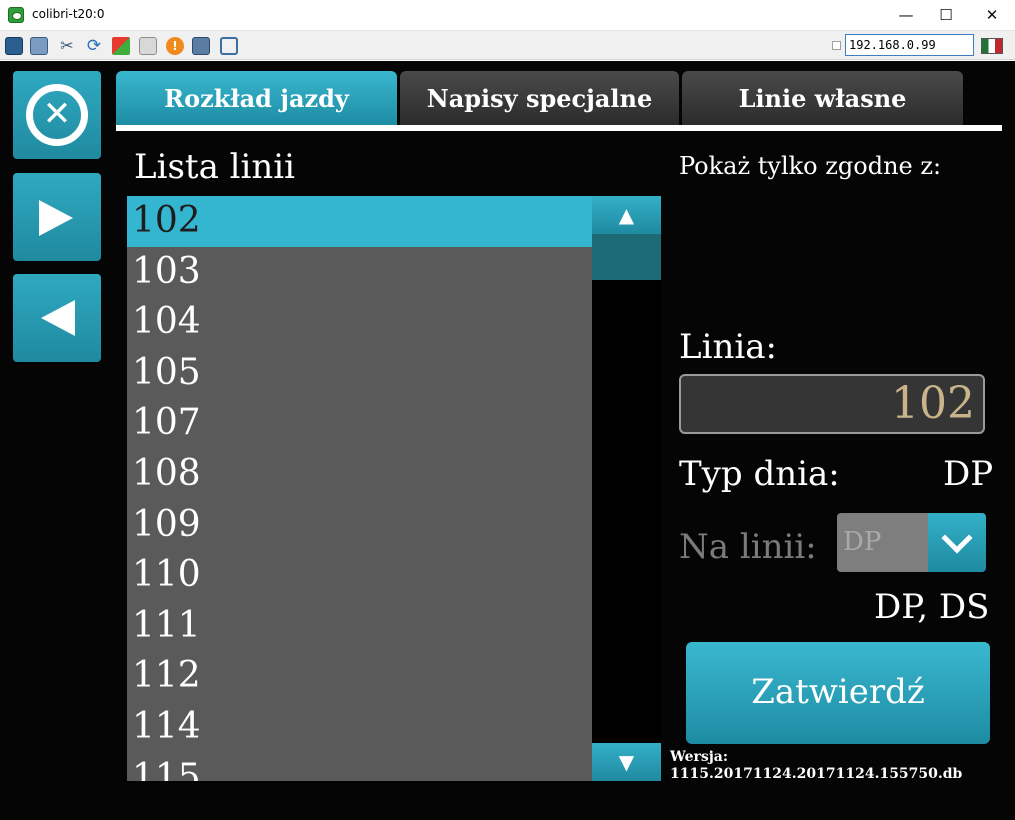 This screenshot has height=820, width=1015. I want to click on previous-button, so click(57, 318).